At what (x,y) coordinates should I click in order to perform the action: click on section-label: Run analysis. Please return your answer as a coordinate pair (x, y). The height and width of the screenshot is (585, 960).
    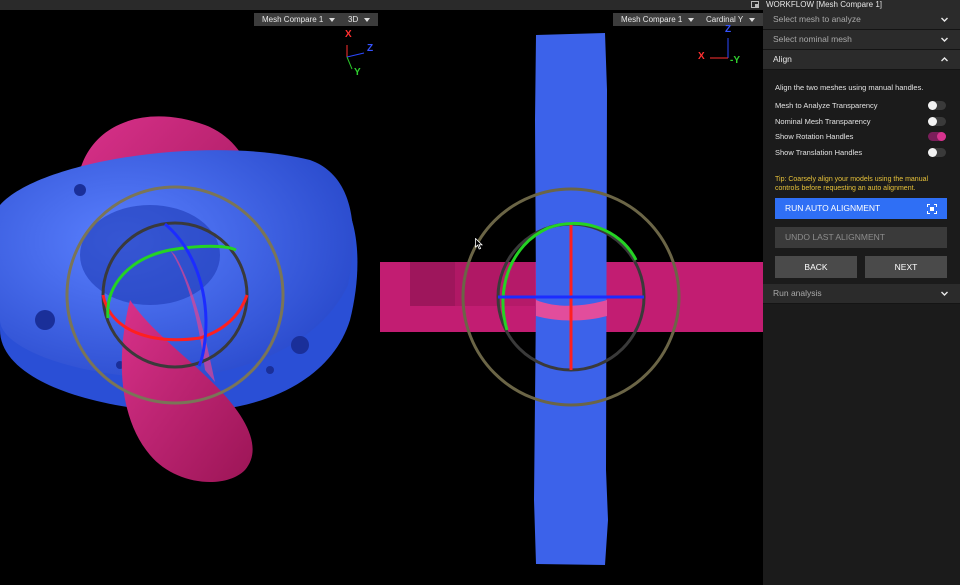
    Looking at the image, I should click on (797, 293).